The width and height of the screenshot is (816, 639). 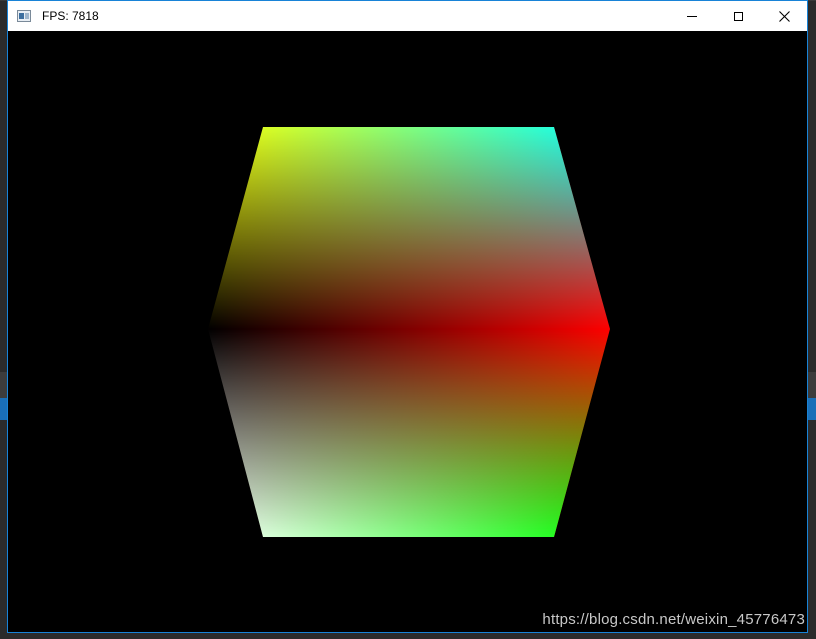 What do you see at coordinates (70, 16) in the screenshot?
I see `window-title: FPS: 7818` at bounding box center [70, 16].